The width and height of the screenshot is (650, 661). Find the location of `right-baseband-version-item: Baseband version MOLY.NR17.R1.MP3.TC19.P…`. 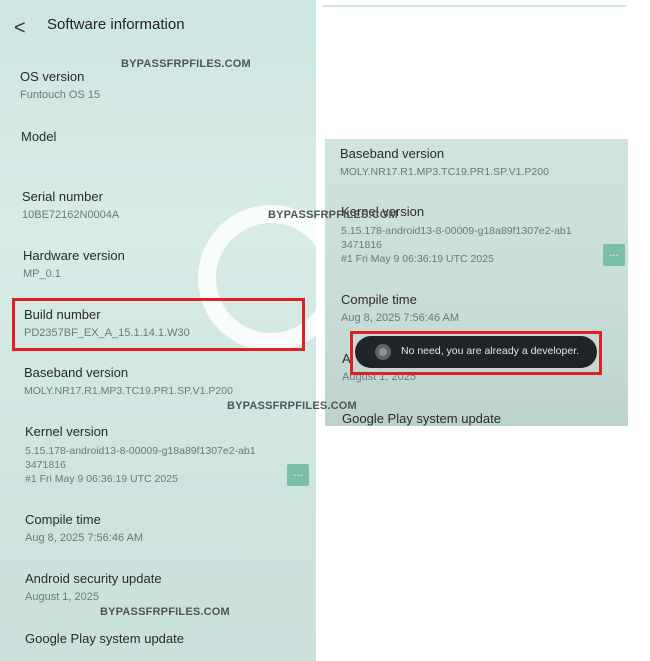

right-baseband-version-item: Baseband version MOLY.NR17.R1.MP3.TC19.P… is located at coordinates (444, 162).